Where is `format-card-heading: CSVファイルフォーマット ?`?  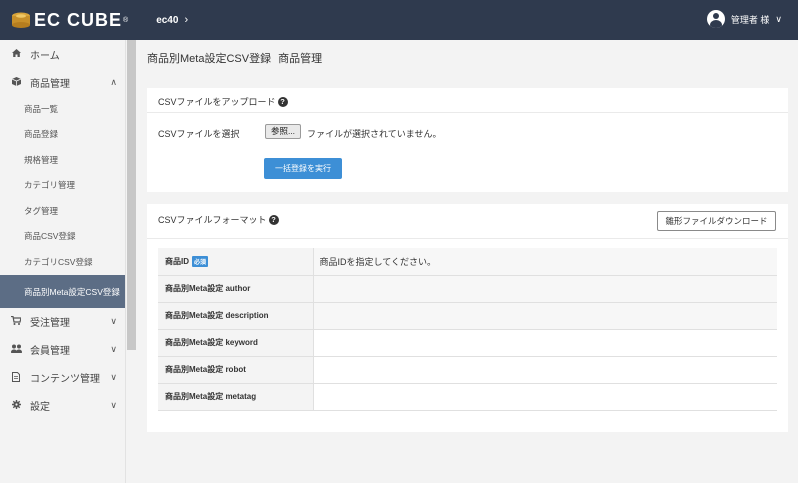 format-card-heading: CSVファイルフォーマット ? is located at coordinates (218, 219).